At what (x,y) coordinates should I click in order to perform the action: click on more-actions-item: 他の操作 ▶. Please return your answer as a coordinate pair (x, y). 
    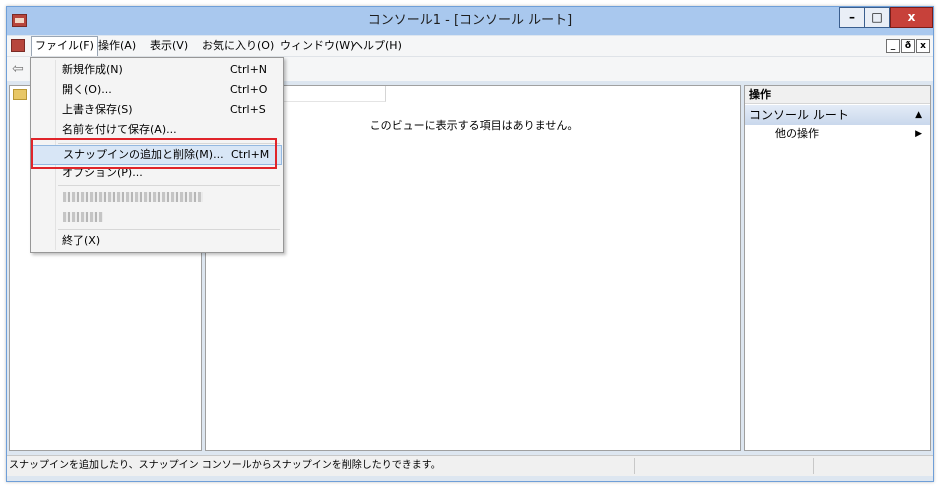
    Looking at the image, I should click on (837, 134).